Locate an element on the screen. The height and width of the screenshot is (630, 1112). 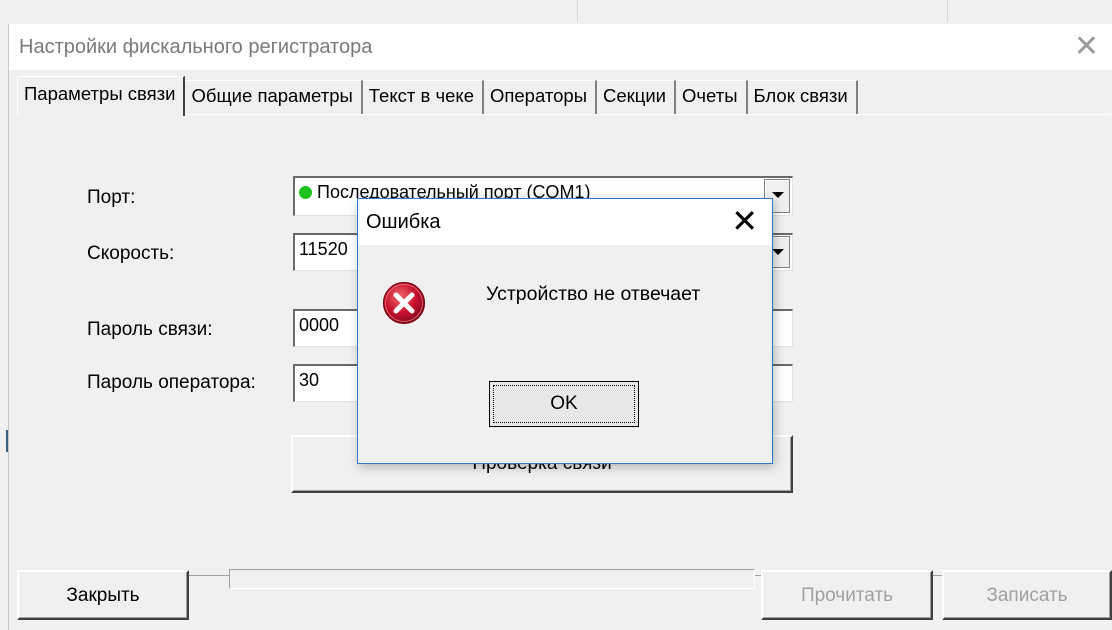
ok-button: OK is located at coordinates (564, 404).